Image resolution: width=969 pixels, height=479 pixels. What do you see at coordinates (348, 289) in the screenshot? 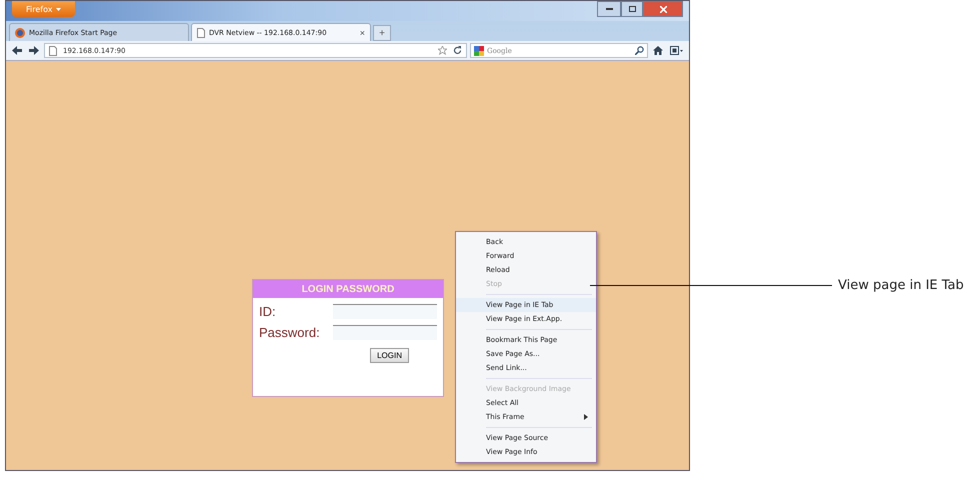
I see `login-title: LOGIN PASSWORD` at bounding box center [348, 289].